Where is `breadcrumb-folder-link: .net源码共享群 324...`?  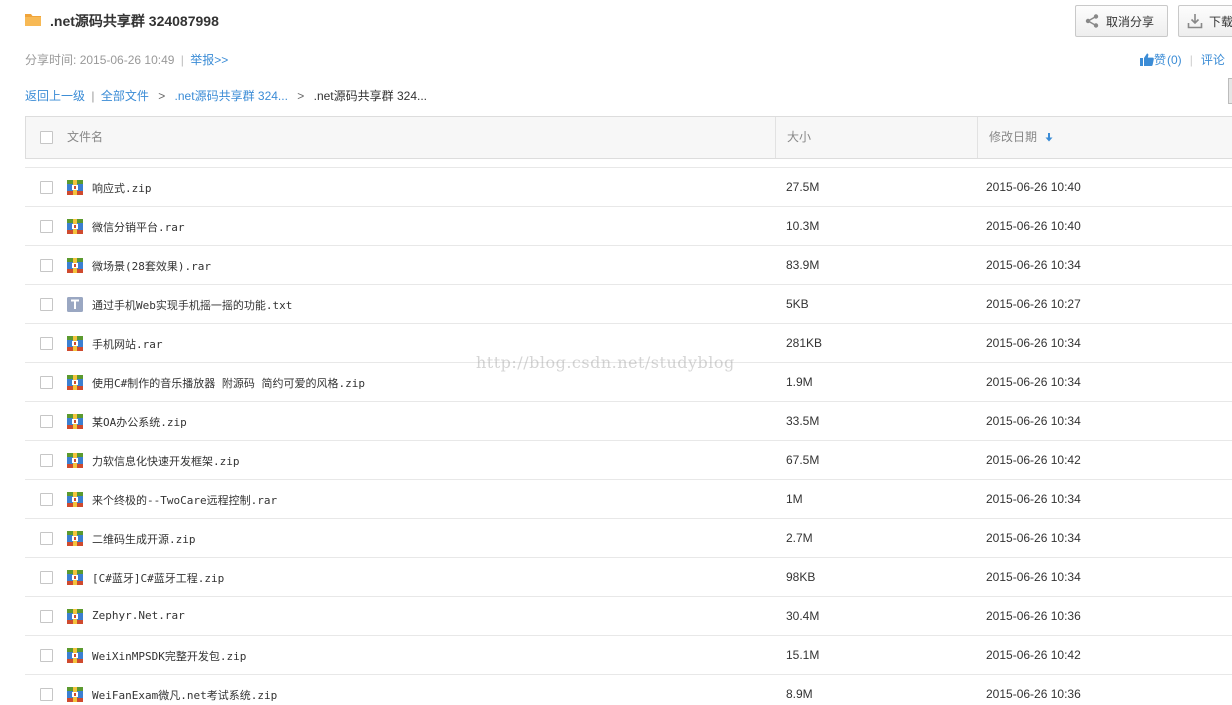 breadcrumb-folder-link: .net源码共享群 324... is located at coordinates (231, 96).